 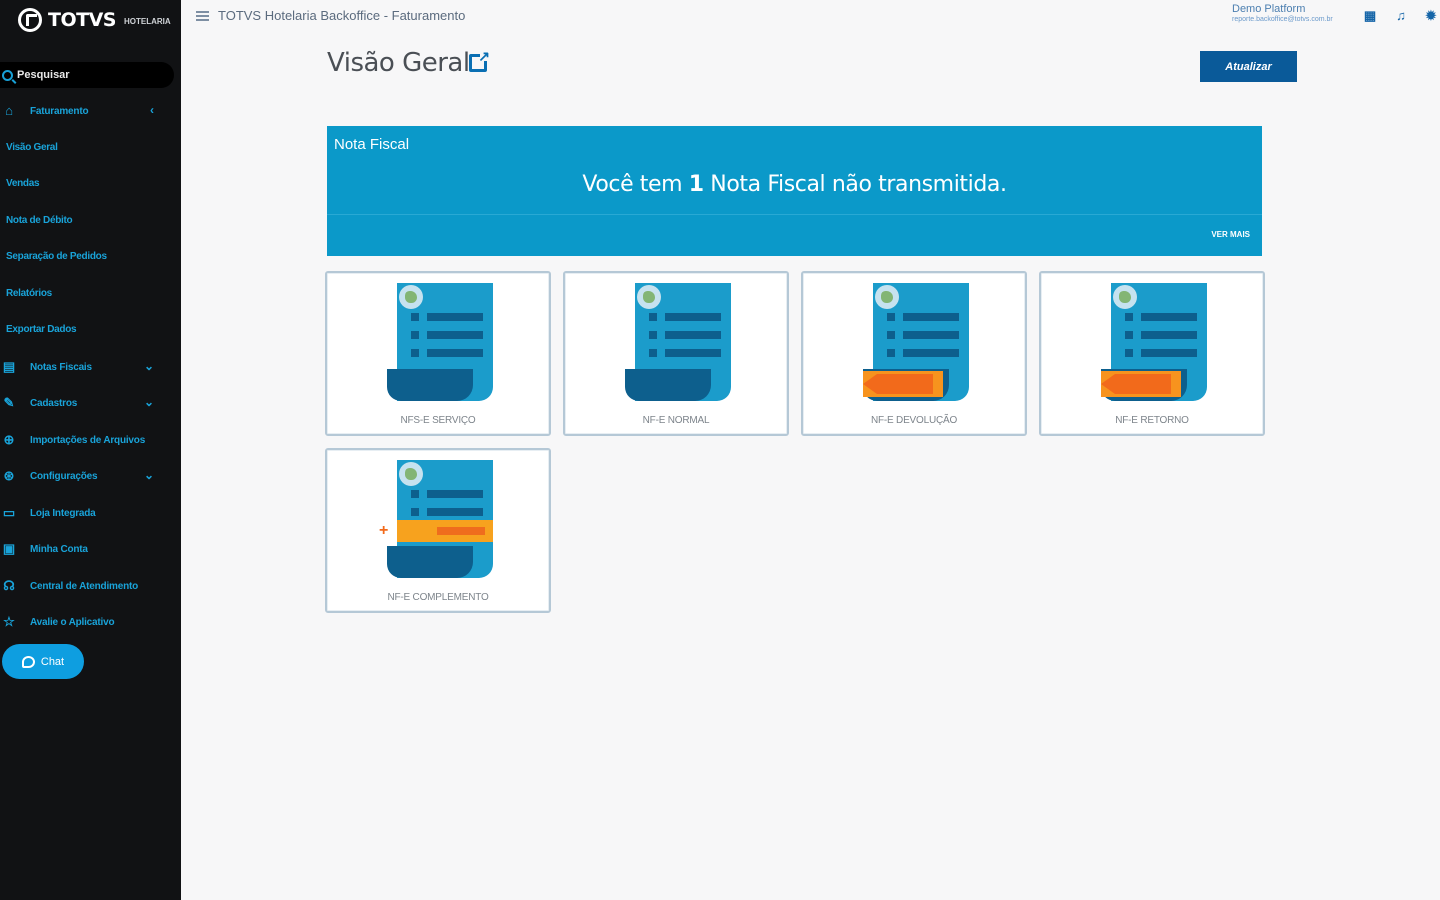 What do you see at coordinates (82, 20) in the screenshot?
I see `logo-text: TOTVS` at bounding box center [82, 20].